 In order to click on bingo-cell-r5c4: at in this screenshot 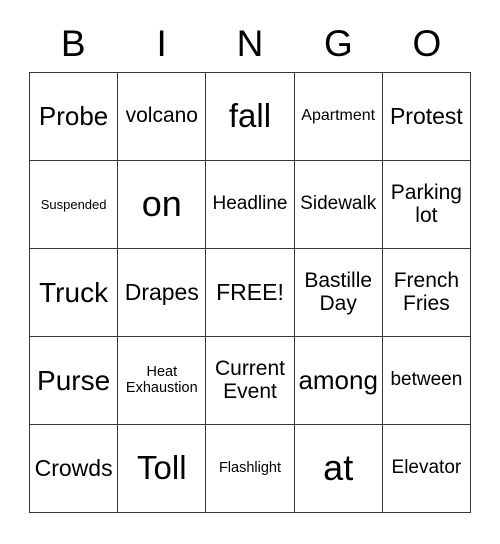, I will do `click(338, 469)`.